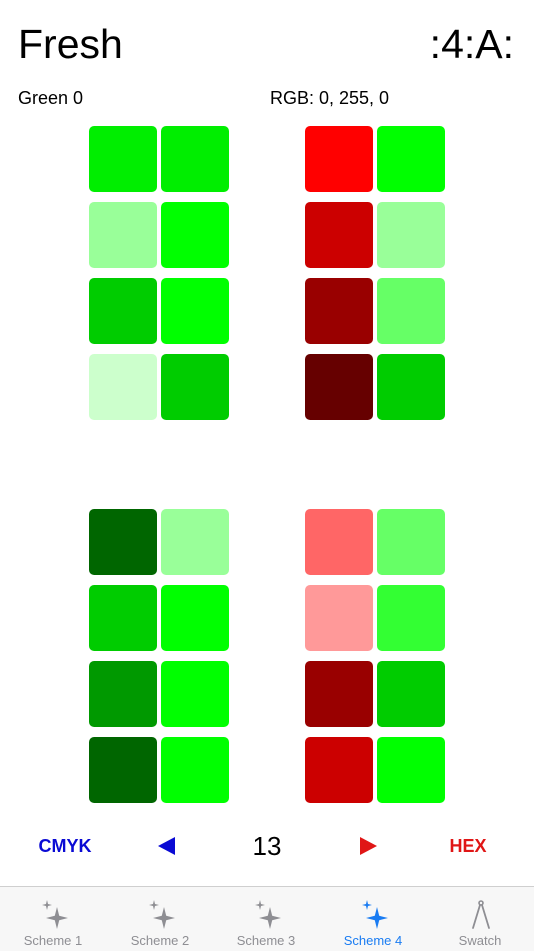  What do you see at coordinates (65, 846) in the screenshot?
I see `cmyk-button: CMYK` at bounding box center [65, 846].